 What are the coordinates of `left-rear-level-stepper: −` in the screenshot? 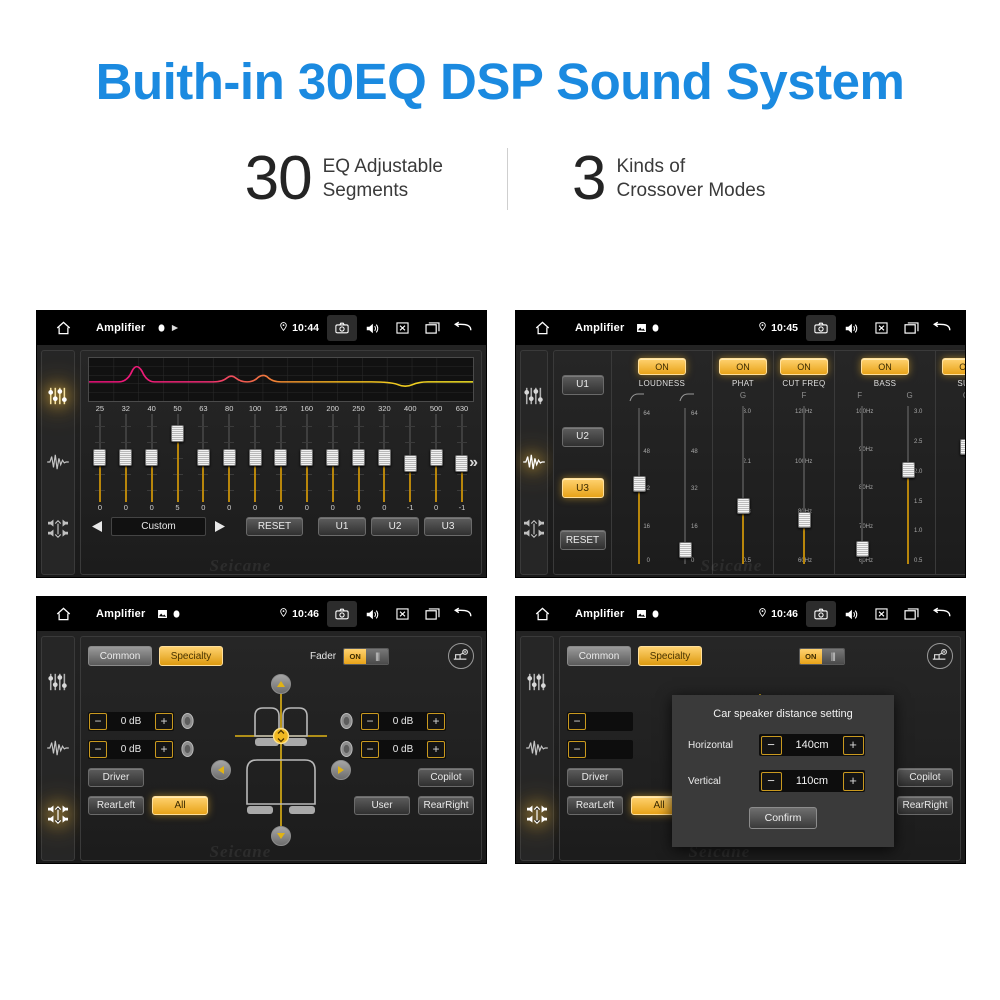 It's located at (600, 749).